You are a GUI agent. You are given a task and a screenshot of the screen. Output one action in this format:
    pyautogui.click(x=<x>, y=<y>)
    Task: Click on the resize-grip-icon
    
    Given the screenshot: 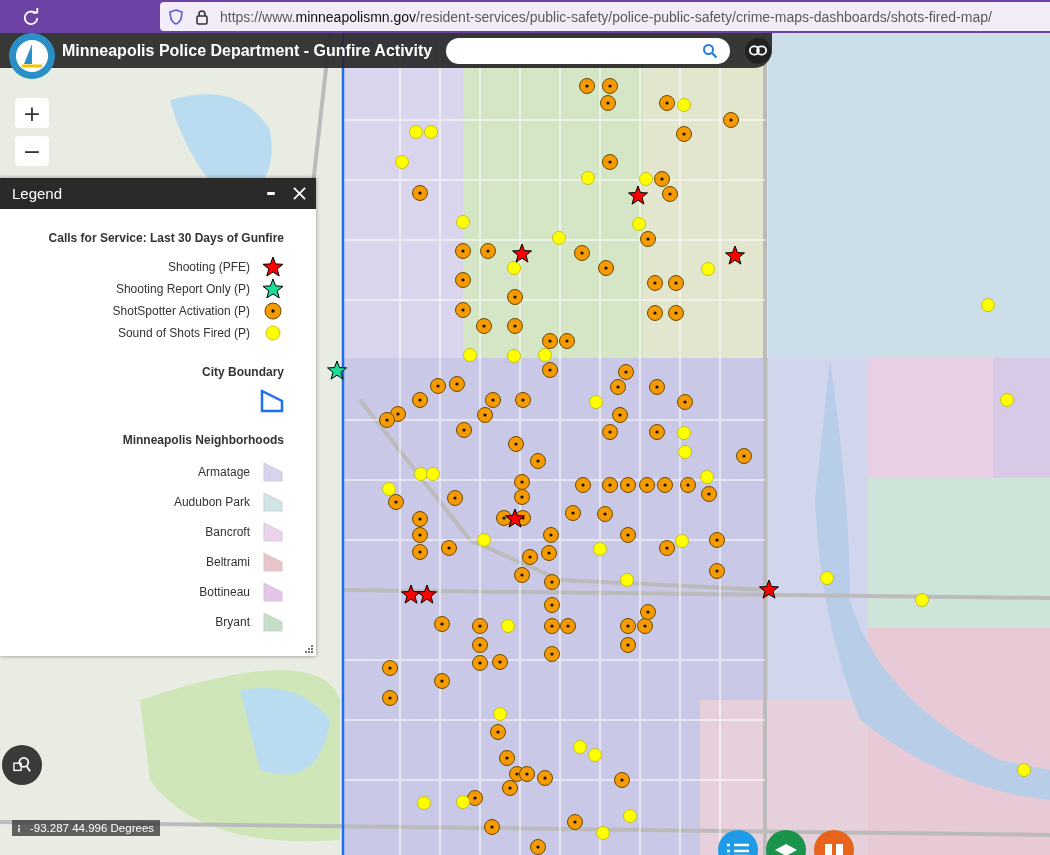 What is the action you would take?
    pyautogui.click(x=309, y=649)
    